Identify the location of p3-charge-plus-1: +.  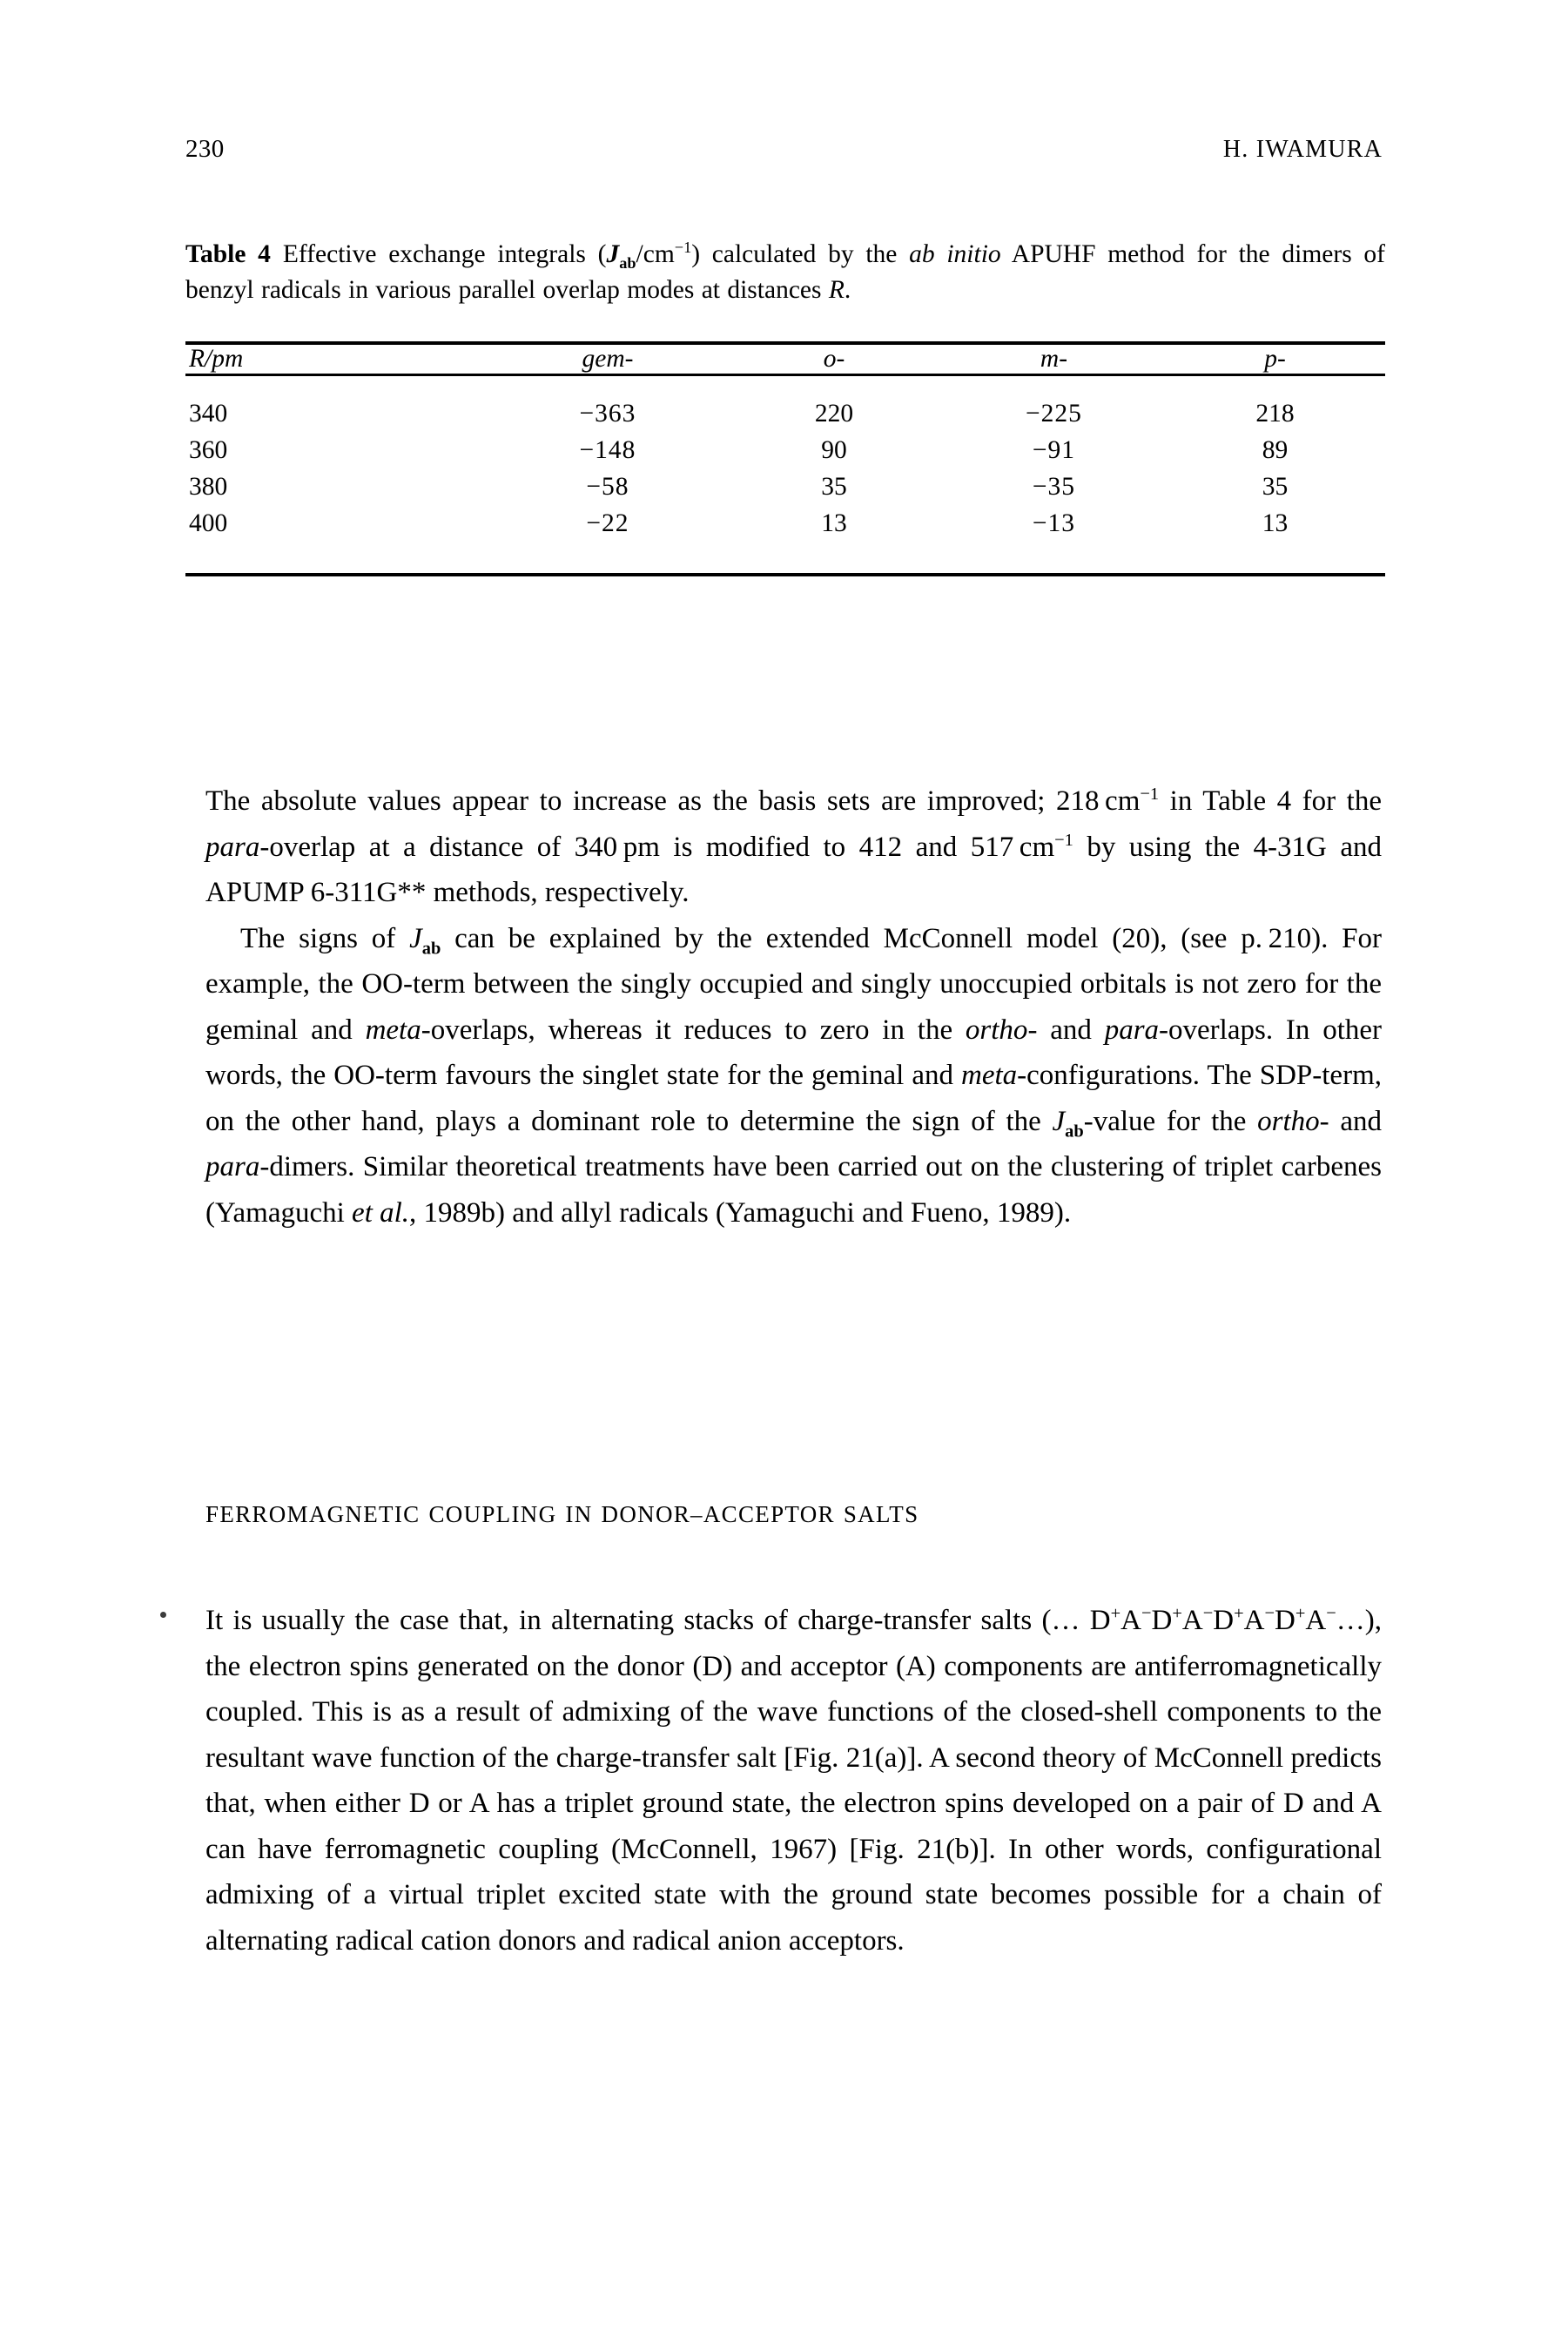
(1115, 1613).